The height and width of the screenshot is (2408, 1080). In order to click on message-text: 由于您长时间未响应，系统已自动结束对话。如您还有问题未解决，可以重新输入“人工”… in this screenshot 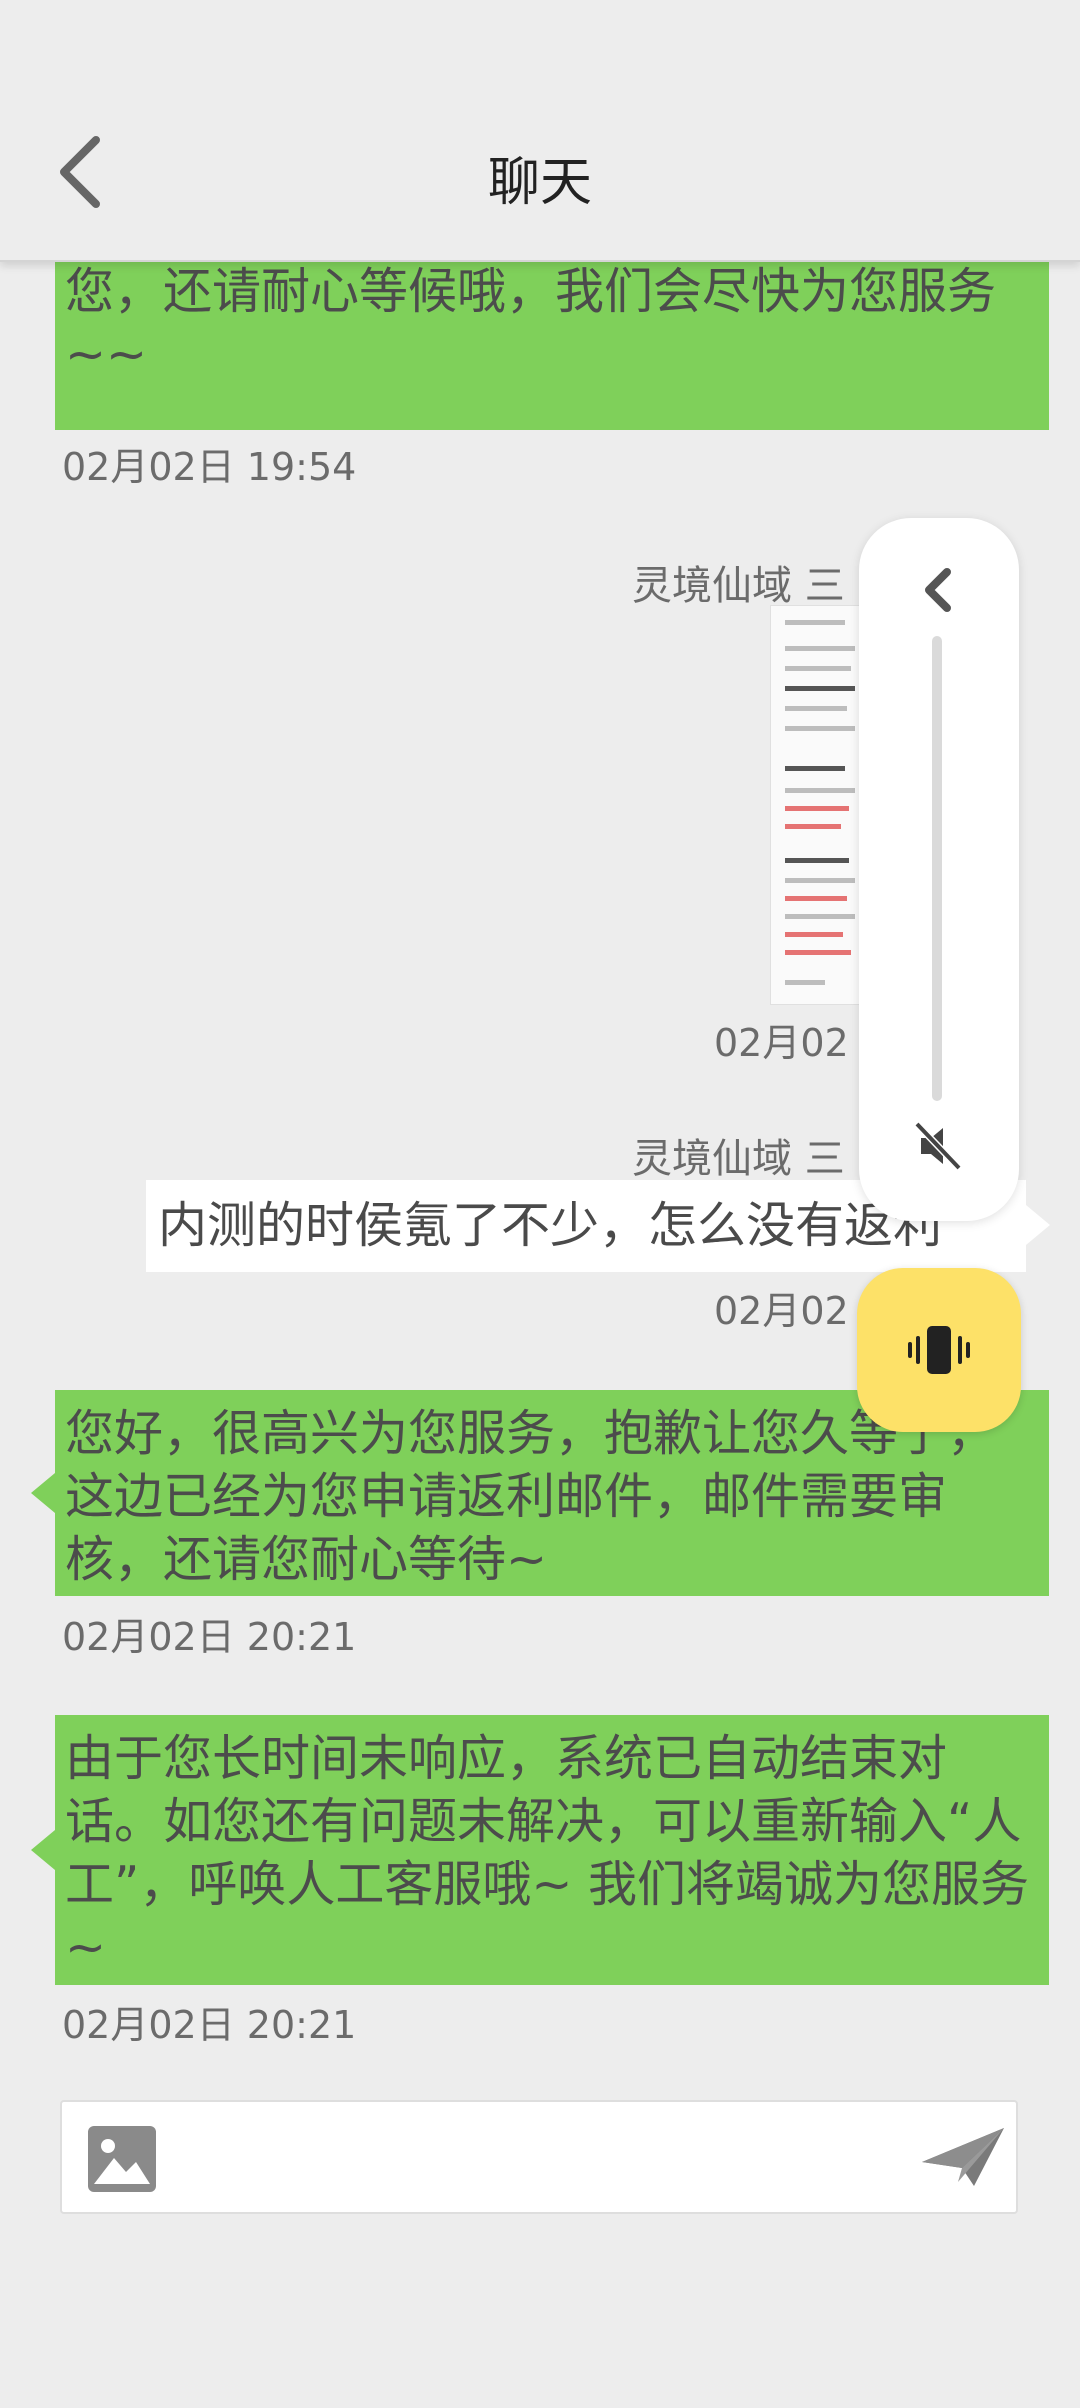, I will do `click(547, 1853)`.